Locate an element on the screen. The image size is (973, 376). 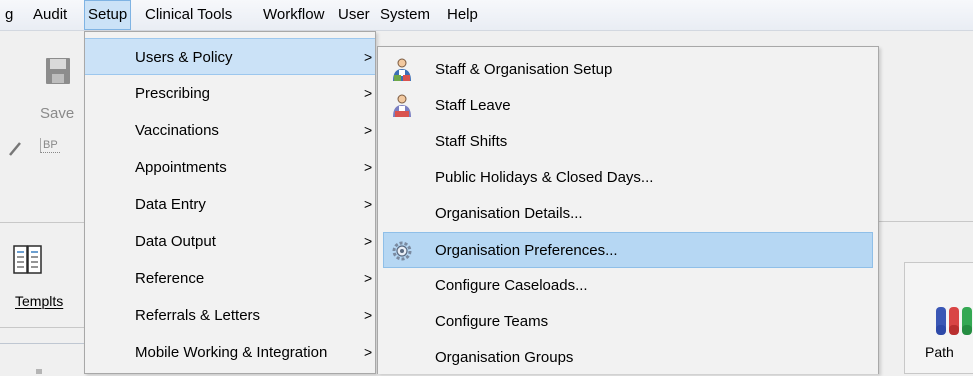
submenu-item-configure-teams: Configure Teams is located at coordinates (628, 322).